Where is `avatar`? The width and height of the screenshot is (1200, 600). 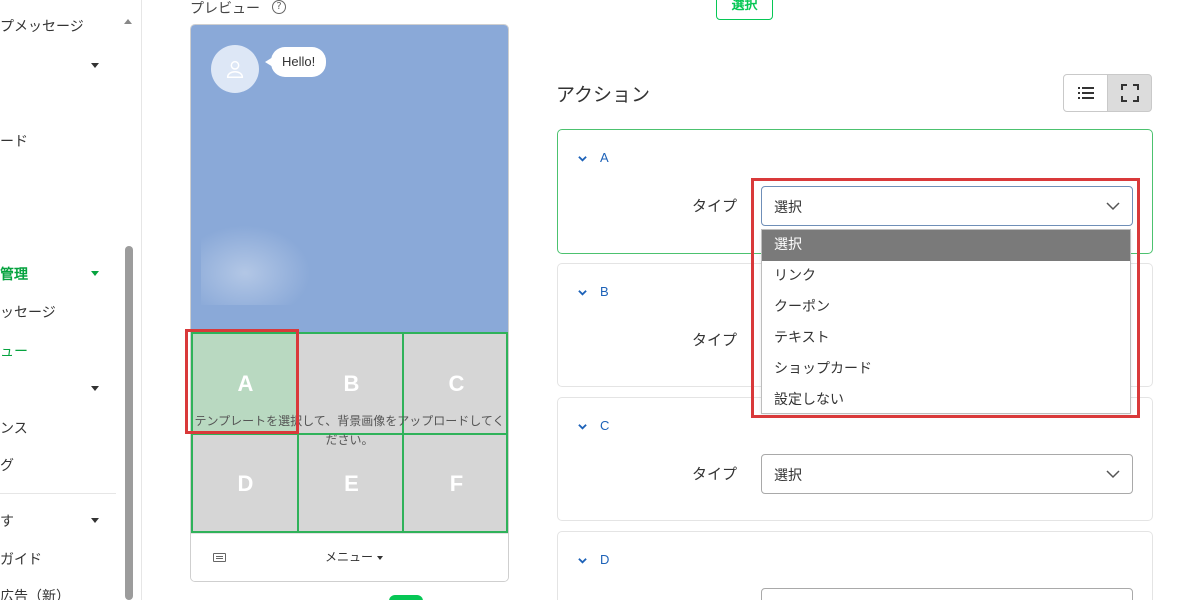
avatar is located at coordinates (235, 69).